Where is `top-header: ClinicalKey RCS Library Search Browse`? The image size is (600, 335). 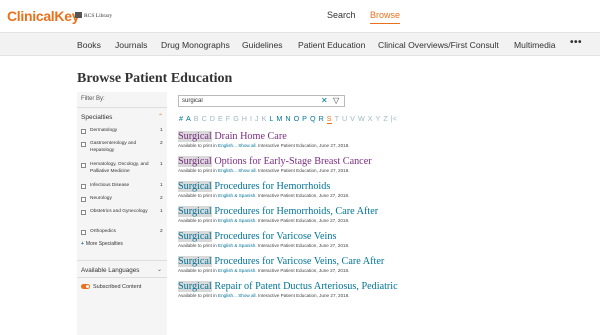
top-header: ClinicalKey RCS Library Search Browse is located at coordinates (300, 16).